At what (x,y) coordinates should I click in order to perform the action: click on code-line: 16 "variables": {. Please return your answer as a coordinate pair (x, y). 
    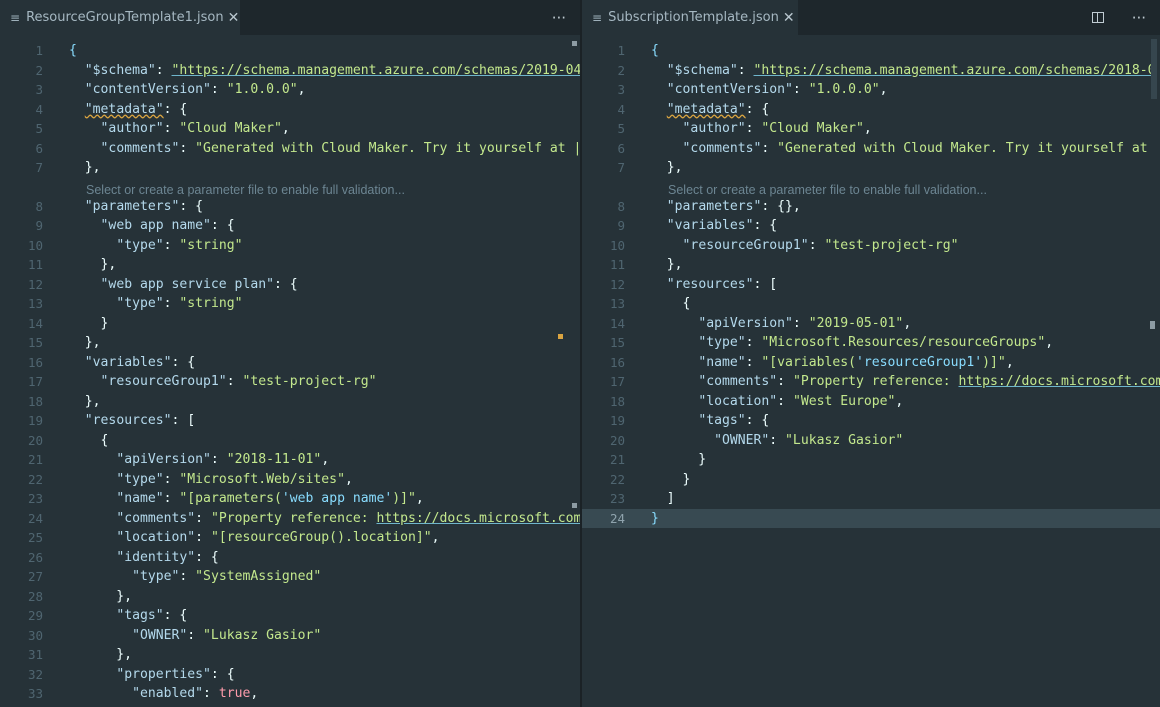
    Looking at the image, I should click on (290, 363).